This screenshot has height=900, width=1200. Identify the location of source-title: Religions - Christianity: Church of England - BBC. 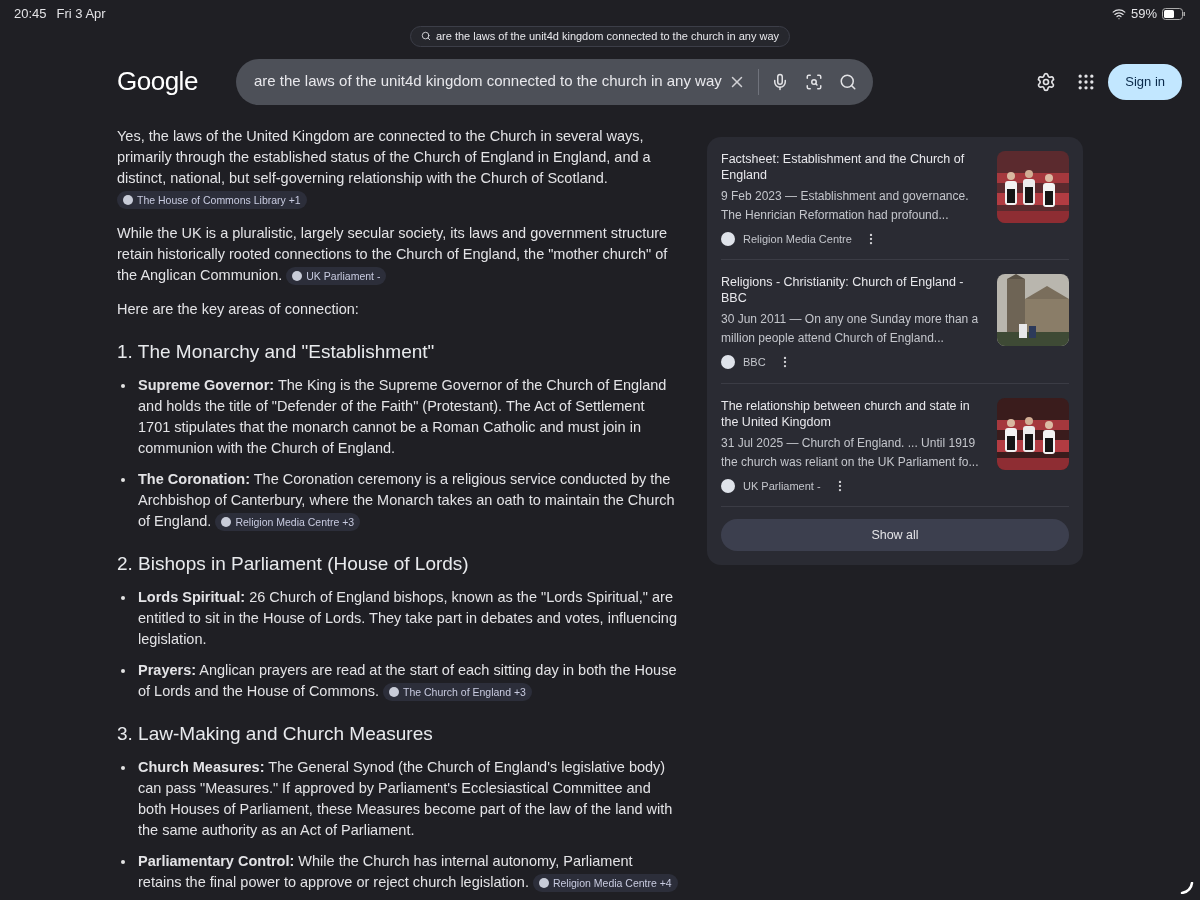
(855, 290).